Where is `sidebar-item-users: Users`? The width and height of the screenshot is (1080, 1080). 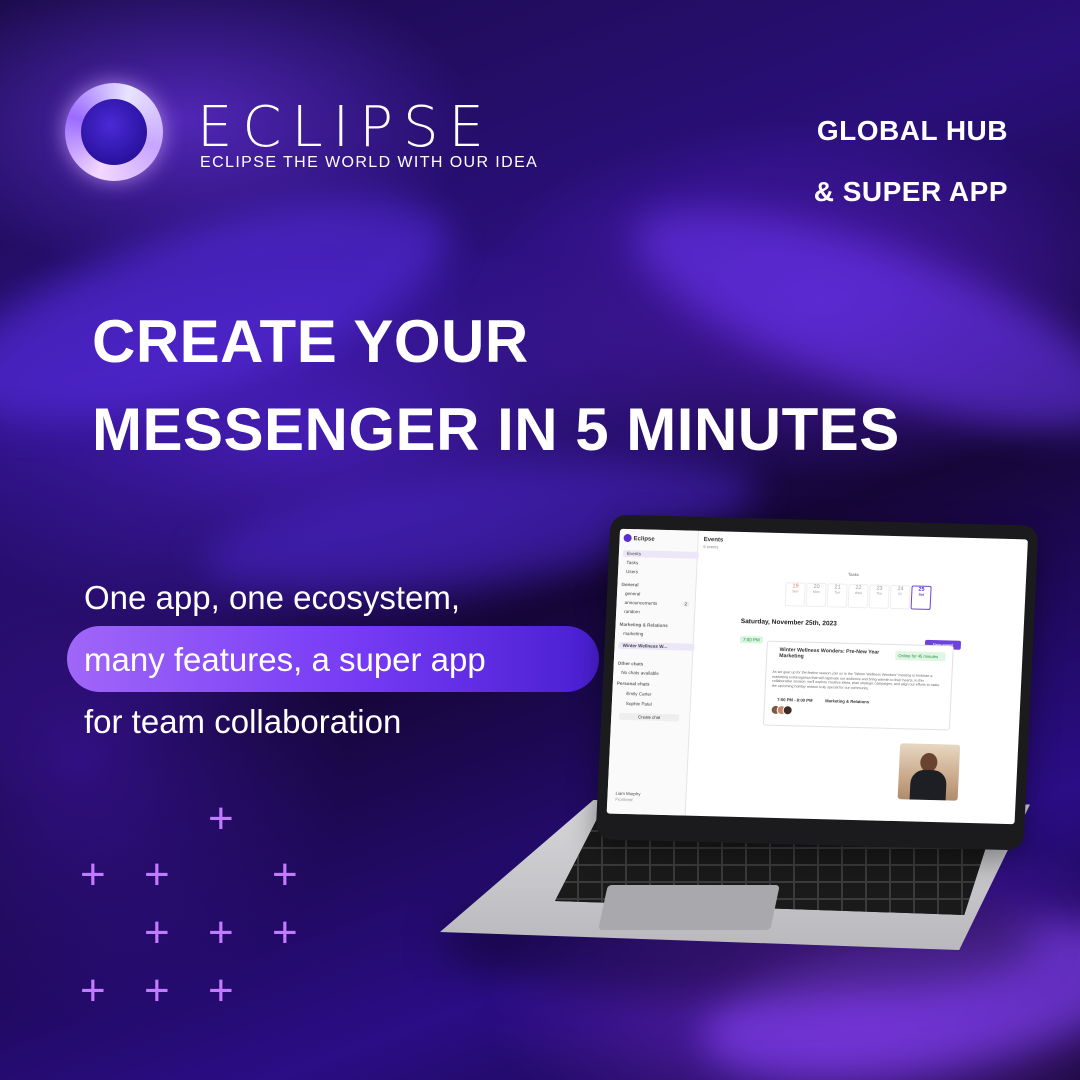 sidebar-item-users: Users is located at coordinates (632, 571).